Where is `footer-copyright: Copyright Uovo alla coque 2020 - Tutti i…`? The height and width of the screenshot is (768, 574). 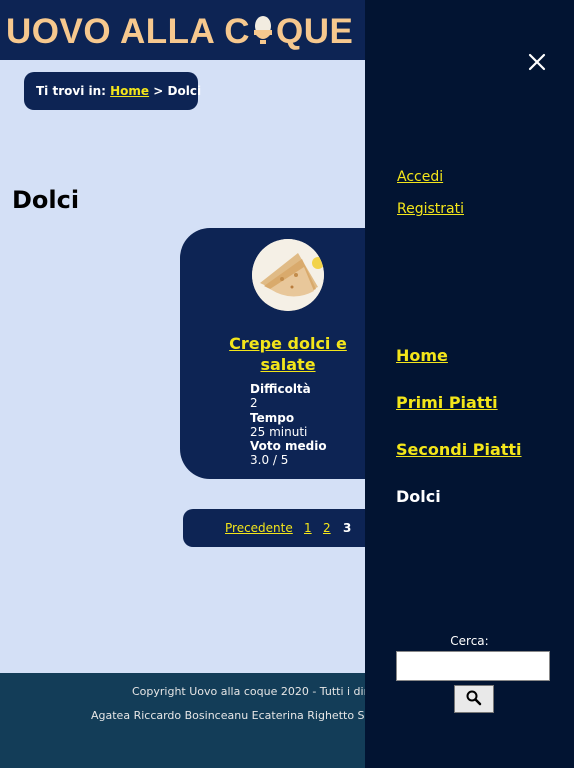
footer-copyright: Copyright Uovo alla coque 2020 - Tutti i… is located at coordinates (250, 691).